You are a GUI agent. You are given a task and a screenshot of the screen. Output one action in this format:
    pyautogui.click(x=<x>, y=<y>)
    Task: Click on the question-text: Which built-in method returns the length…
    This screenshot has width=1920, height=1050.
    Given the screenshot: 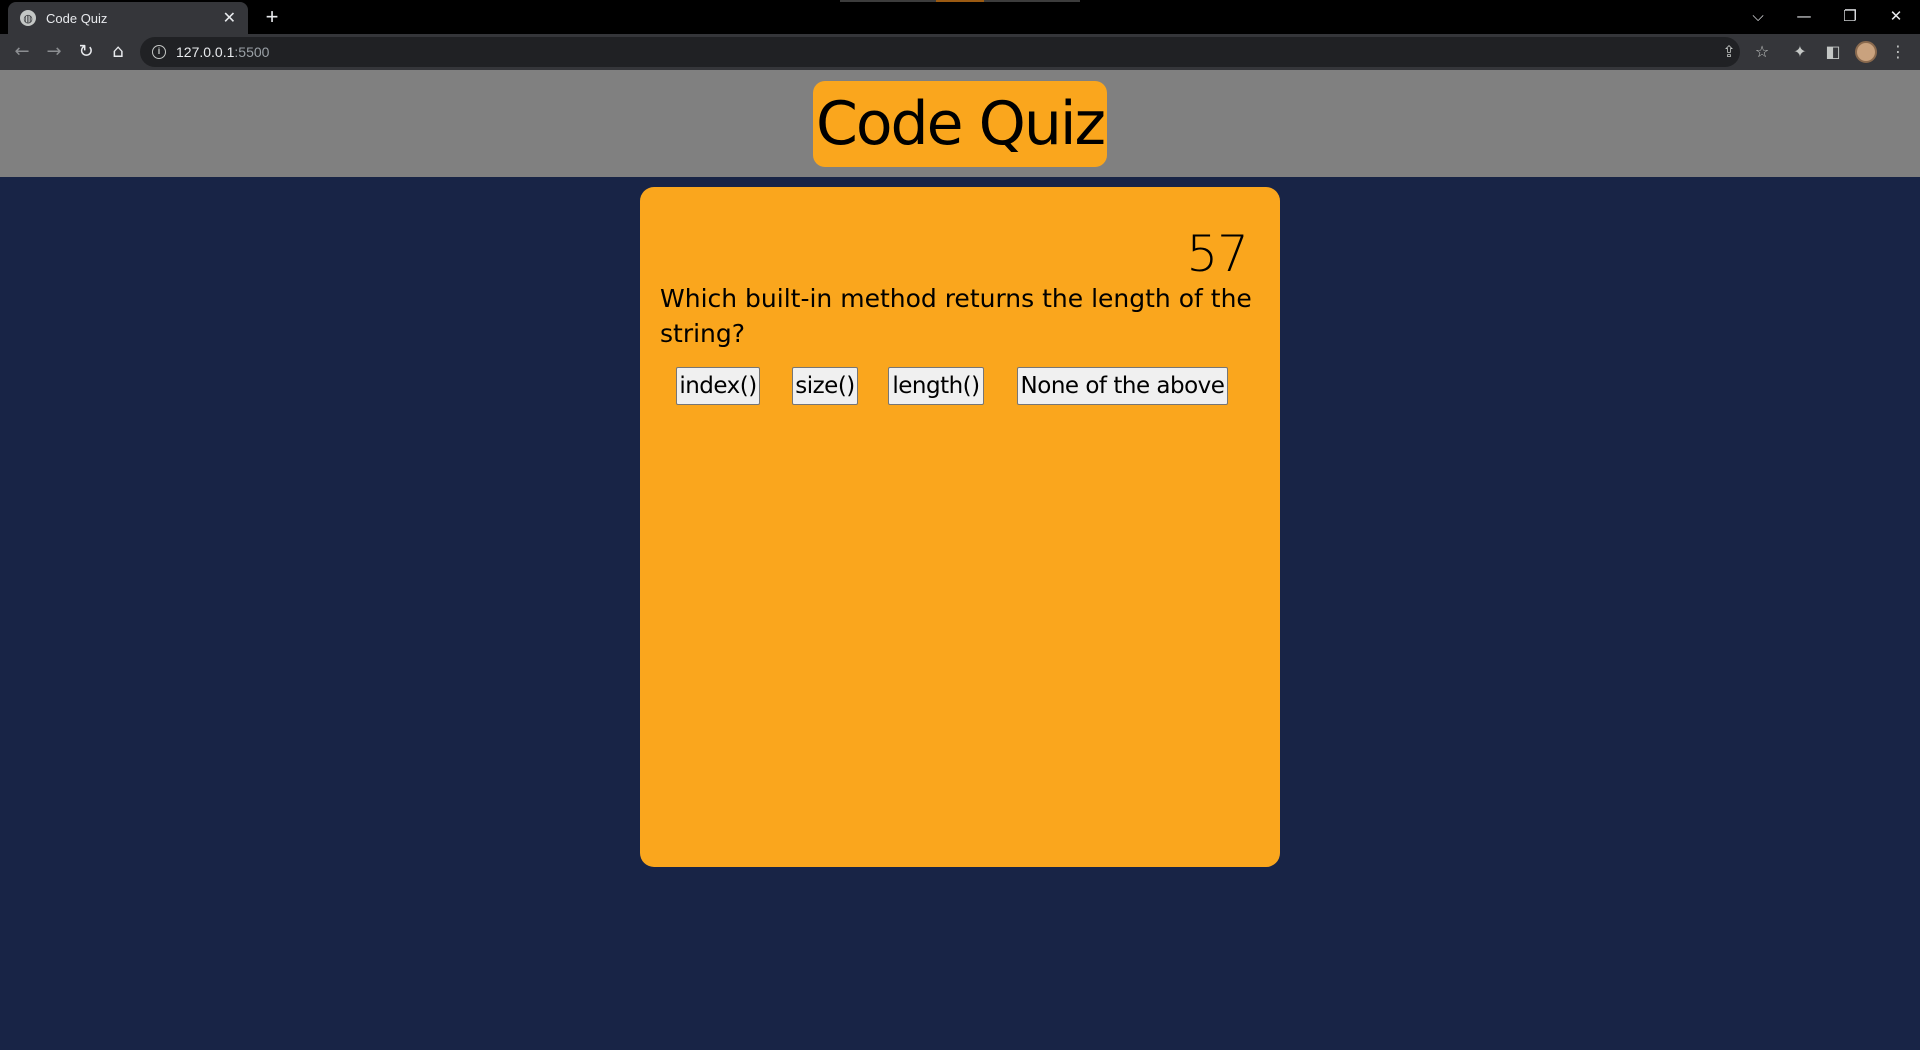 What is the action you would take?
    pyautogui.click(x=956, y=316)
    